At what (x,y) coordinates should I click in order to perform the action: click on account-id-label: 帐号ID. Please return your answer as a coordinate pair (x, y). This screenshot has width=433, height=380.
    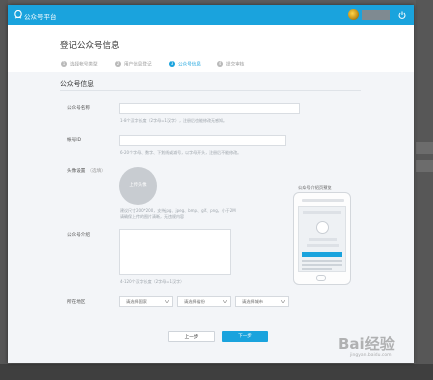
    Looking at the image, I should click on (74, 140).